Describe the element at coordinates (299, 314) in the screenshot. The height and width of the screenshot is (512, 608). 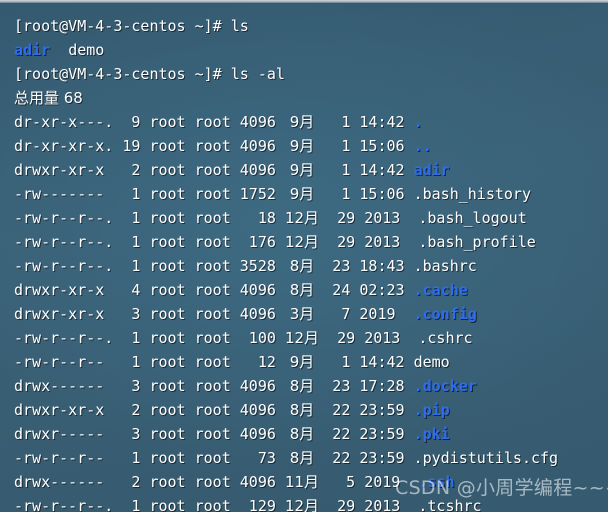
I see `month: 3月` at that location.